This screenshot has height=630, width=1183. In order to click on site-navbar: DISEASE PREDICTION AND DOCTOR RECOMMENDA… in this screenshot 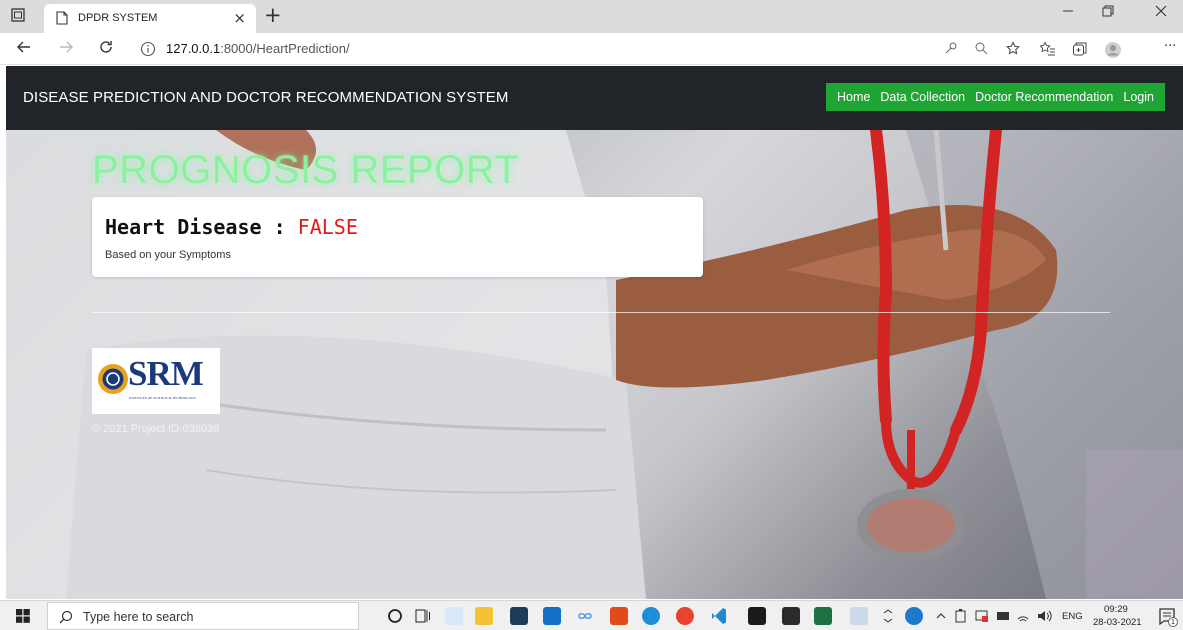, I will do `click(594, 98)`.